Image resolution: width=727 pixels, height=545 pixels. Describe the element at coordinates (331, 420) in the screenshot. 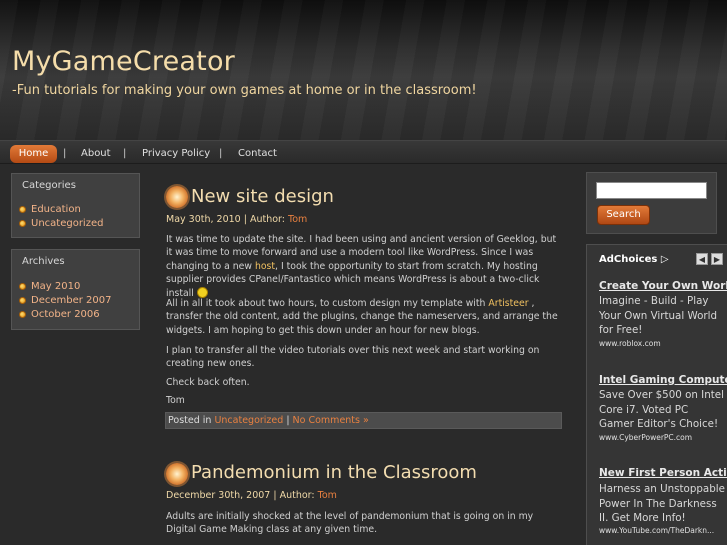

I see `comments-link: No Comments »` at that location.